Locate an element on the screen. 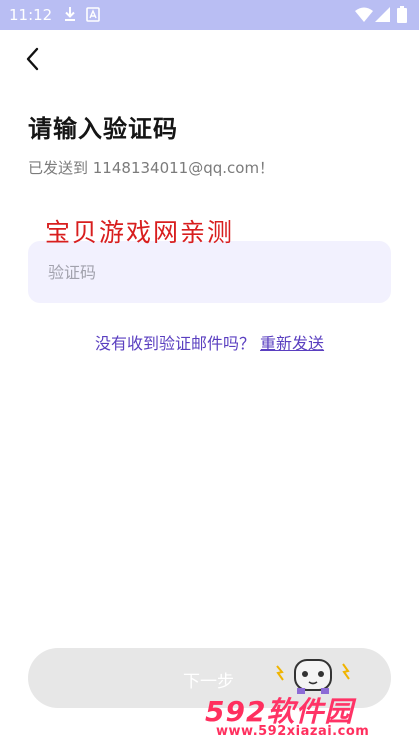 The width and height of the screenshot is (419, 744). resend-question: 没有收到验证邮件吗？ is located at coordinates (174, 343).